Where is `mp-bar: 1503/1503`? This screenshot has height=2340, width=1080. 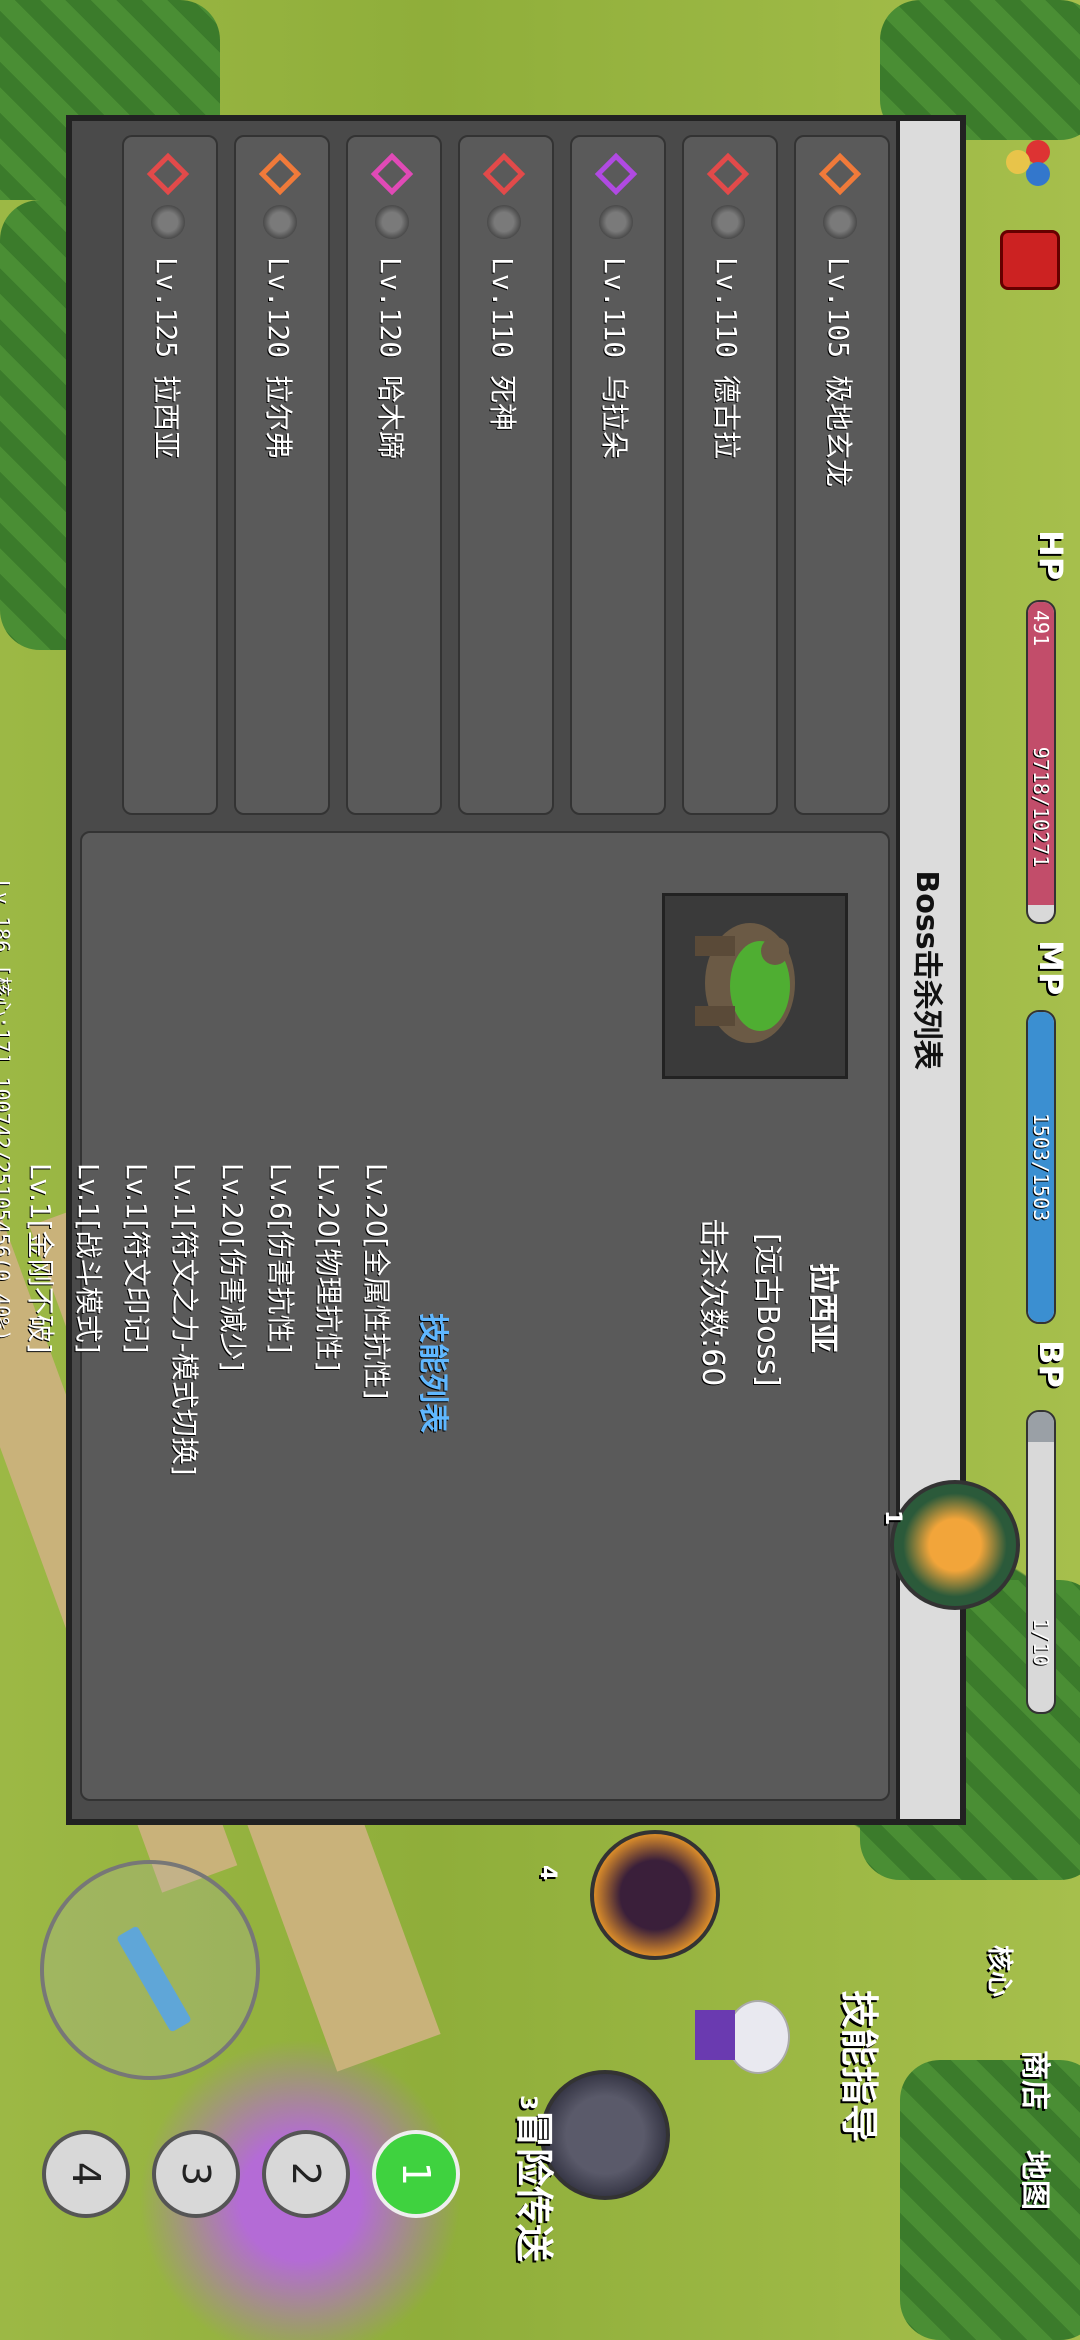 mp-bar: 1503/1503 is located at coordinates (1041, 1167).